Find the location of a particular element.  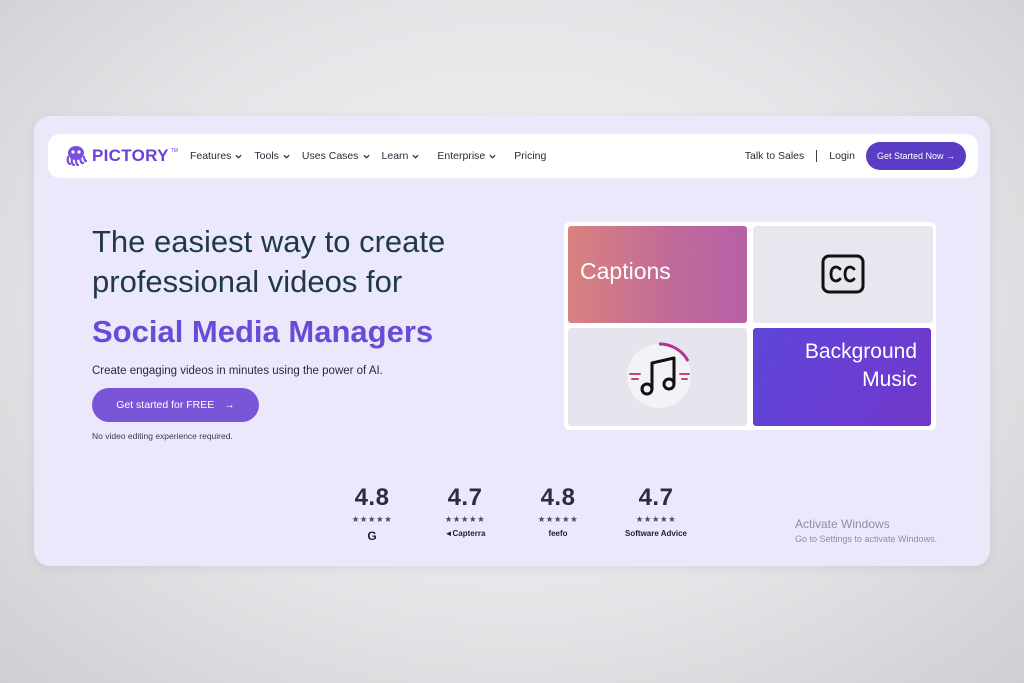

captions-tile: Captions is located at coordinates (657, 274).